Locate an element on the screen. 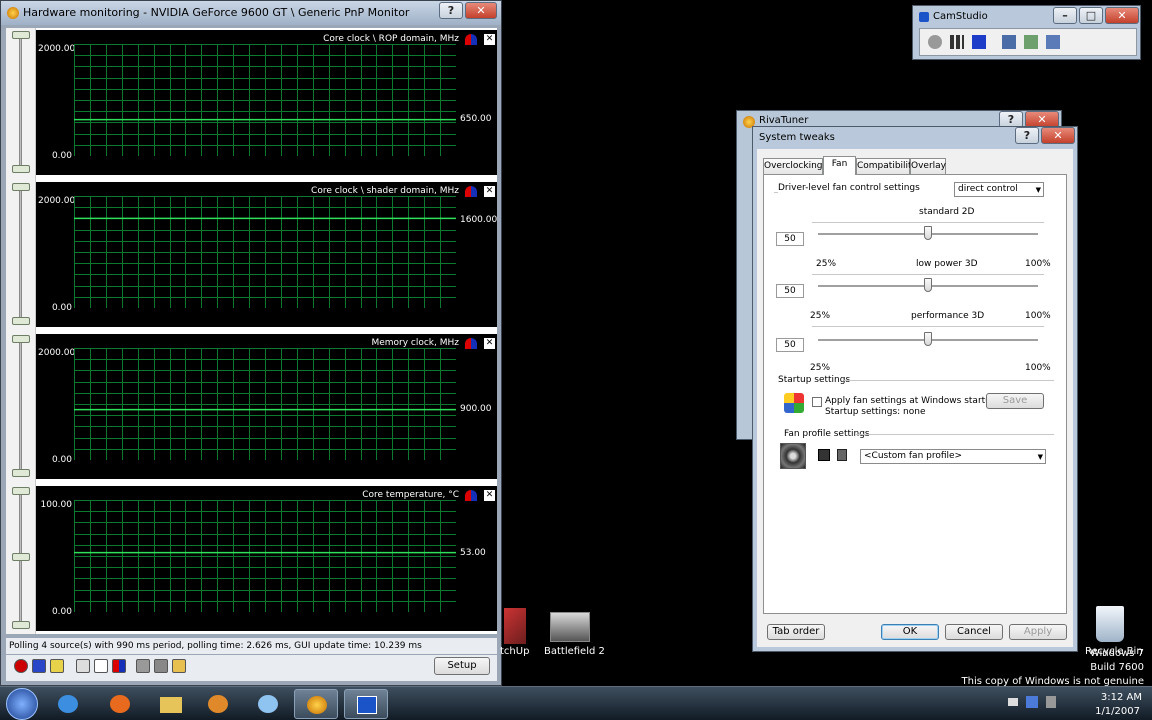 The image size is (1152, 720). tab-fan: Fan is located at coordinates (839, 165).